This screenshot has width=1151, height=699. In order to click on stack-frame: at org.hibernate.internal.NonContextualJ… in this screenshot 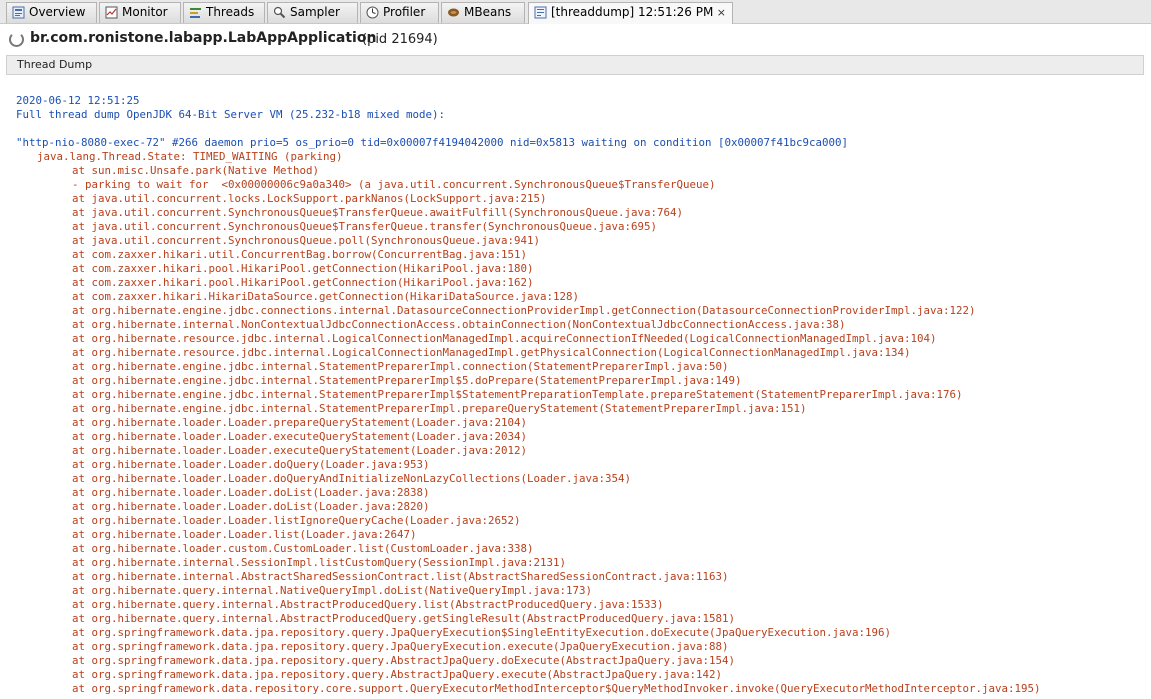, I will do `click(459, 324)`.